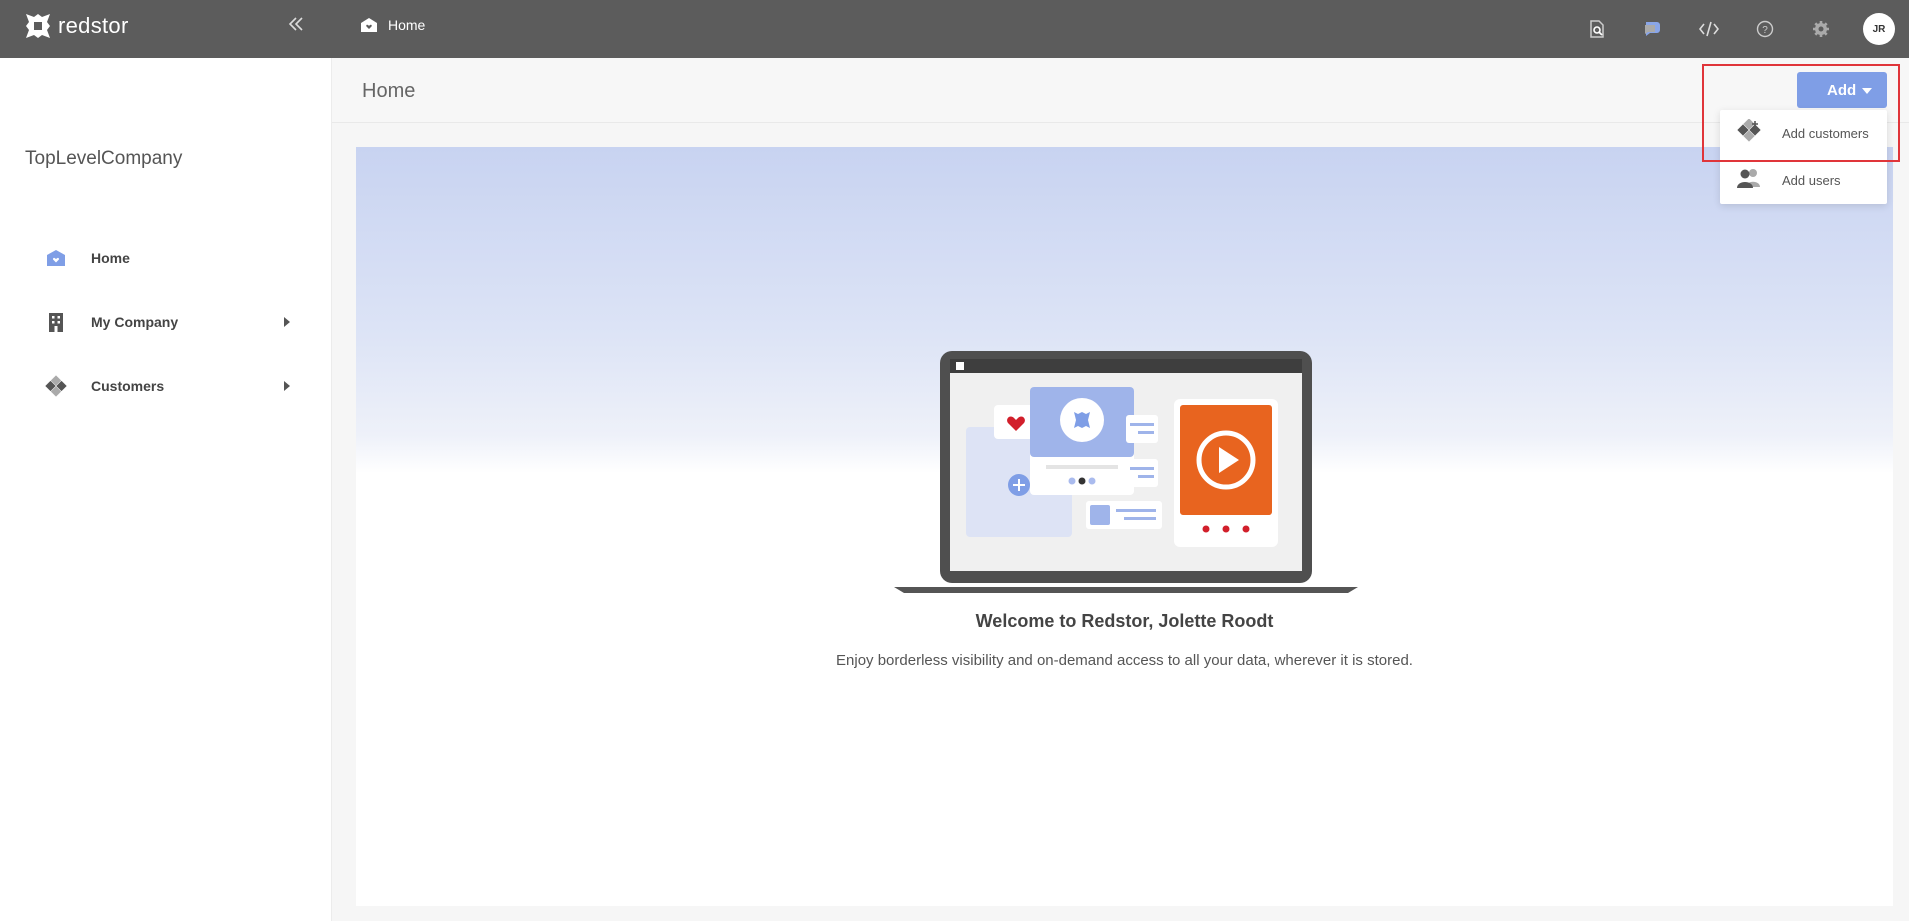 The height and width of the screenshot is (921, 1909). What do you see at coordinates (56, 386) in the screenshot?
I see `customers-icon` at bounding box center [56, 386].